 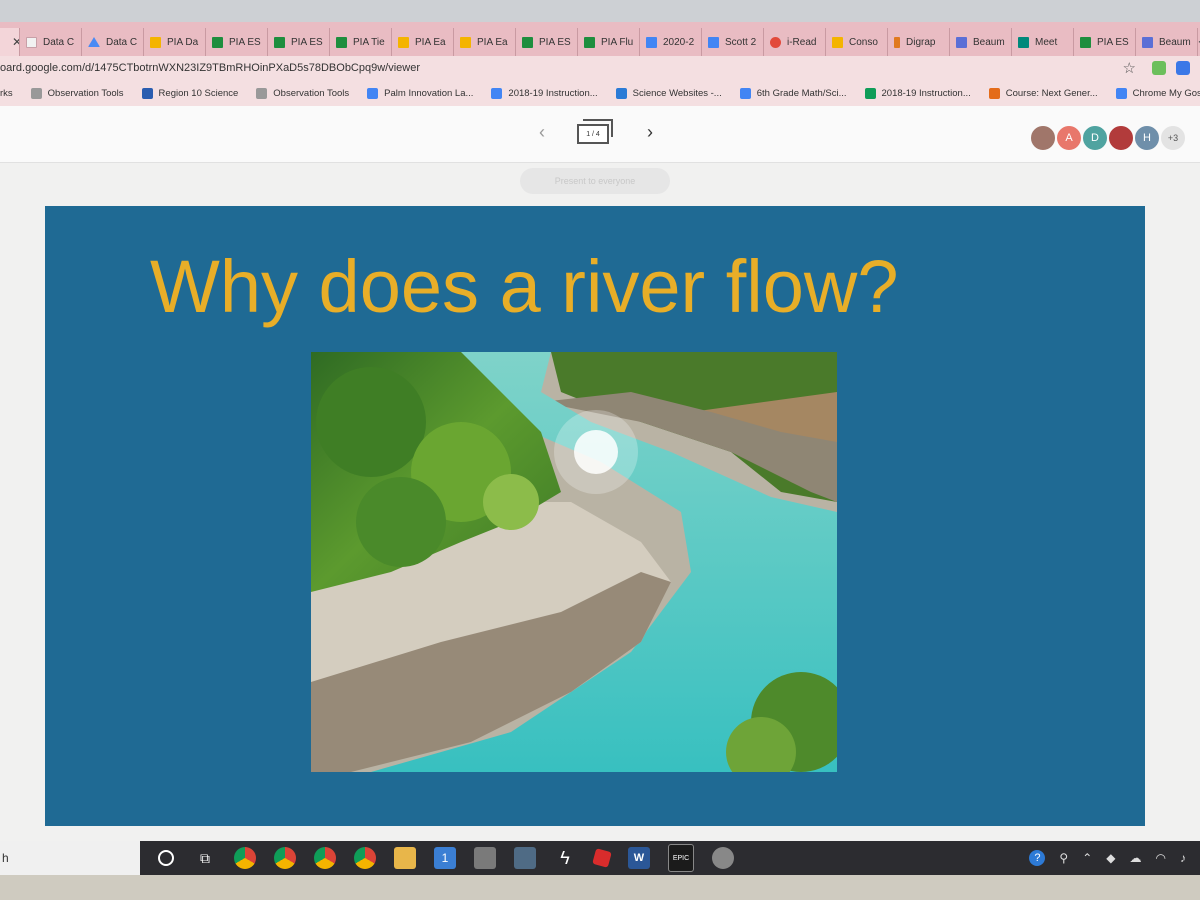 What do you see at coordinates (405, 858) in the screenshot?
I see `file-explorer-icon` at bounding box center [405, 858].